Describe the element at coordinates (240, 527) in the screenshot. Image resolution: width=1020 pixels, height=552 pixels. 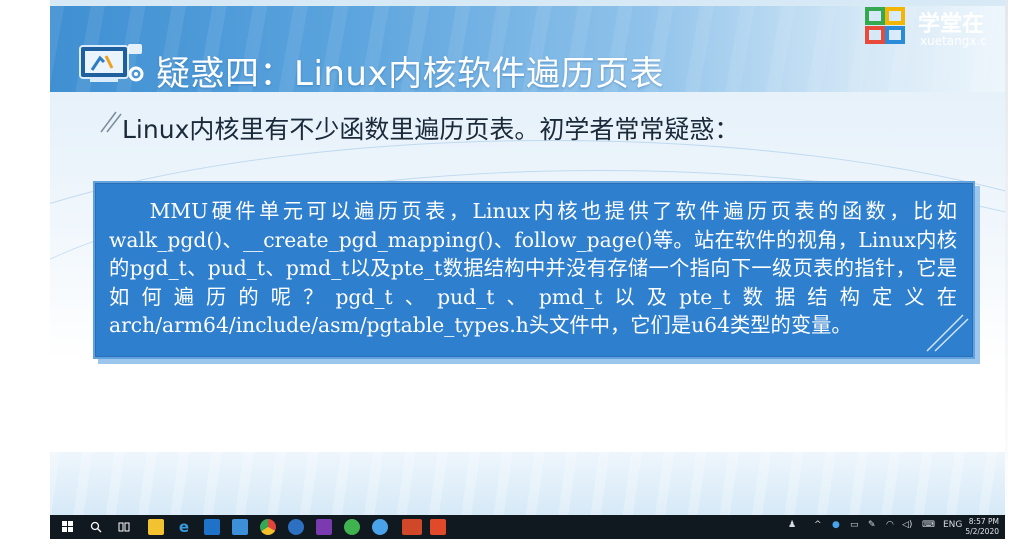
I see `photos-icon` at that location.